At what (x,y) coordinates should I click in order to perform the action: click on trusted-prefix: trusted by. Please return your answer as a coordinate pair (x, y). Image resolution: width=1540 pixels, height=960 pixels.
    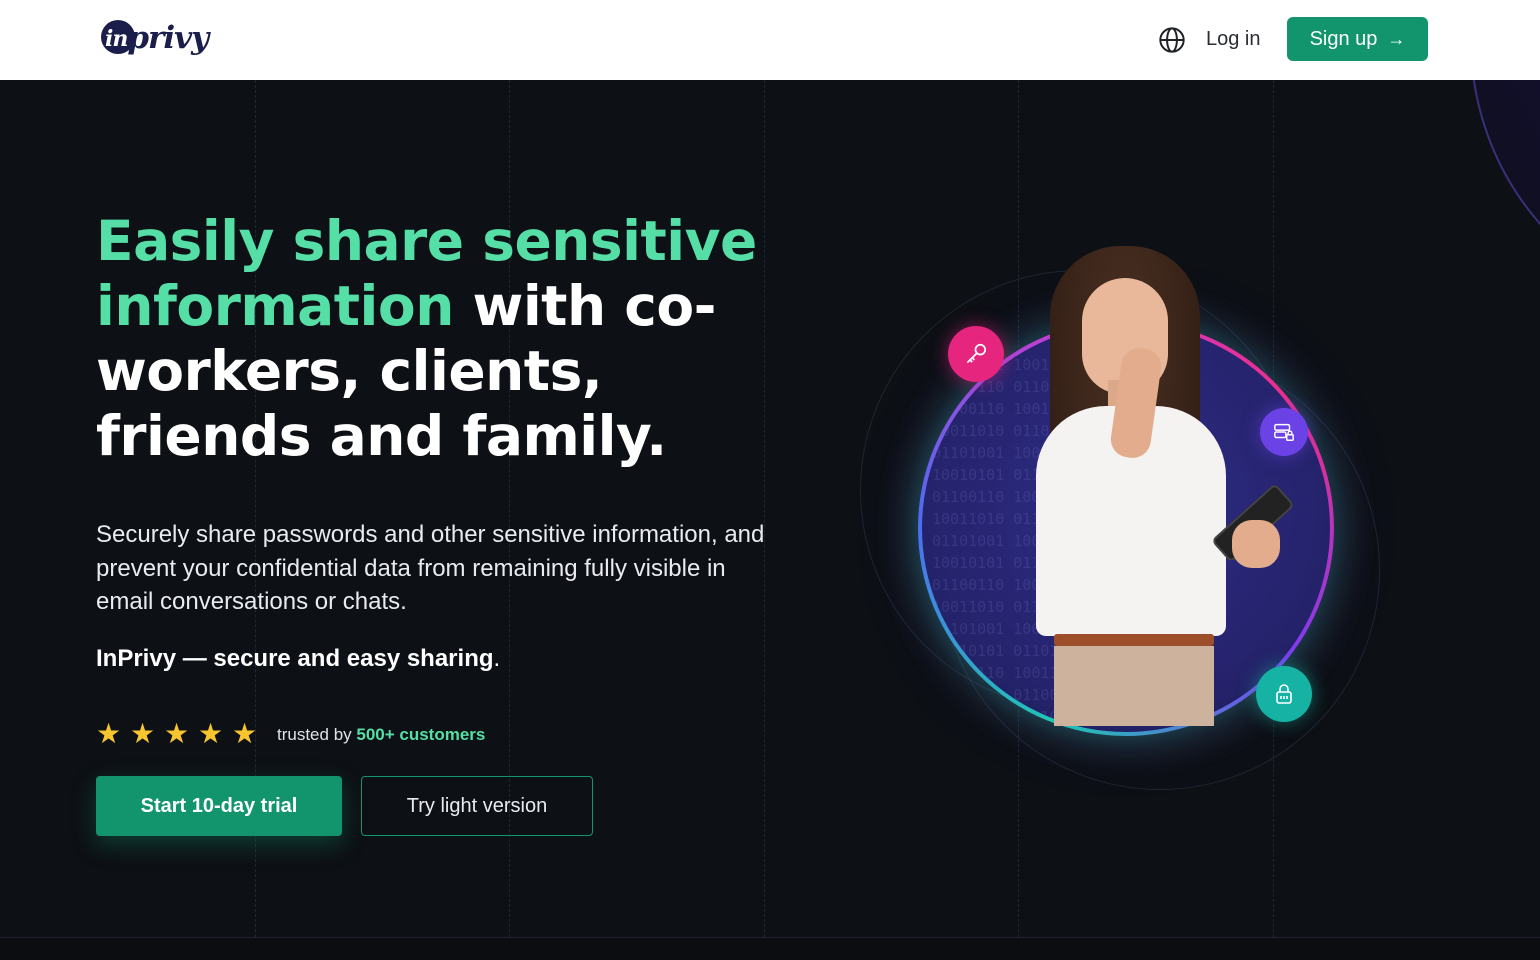
    Looking at the image, I should click on (317, 734).